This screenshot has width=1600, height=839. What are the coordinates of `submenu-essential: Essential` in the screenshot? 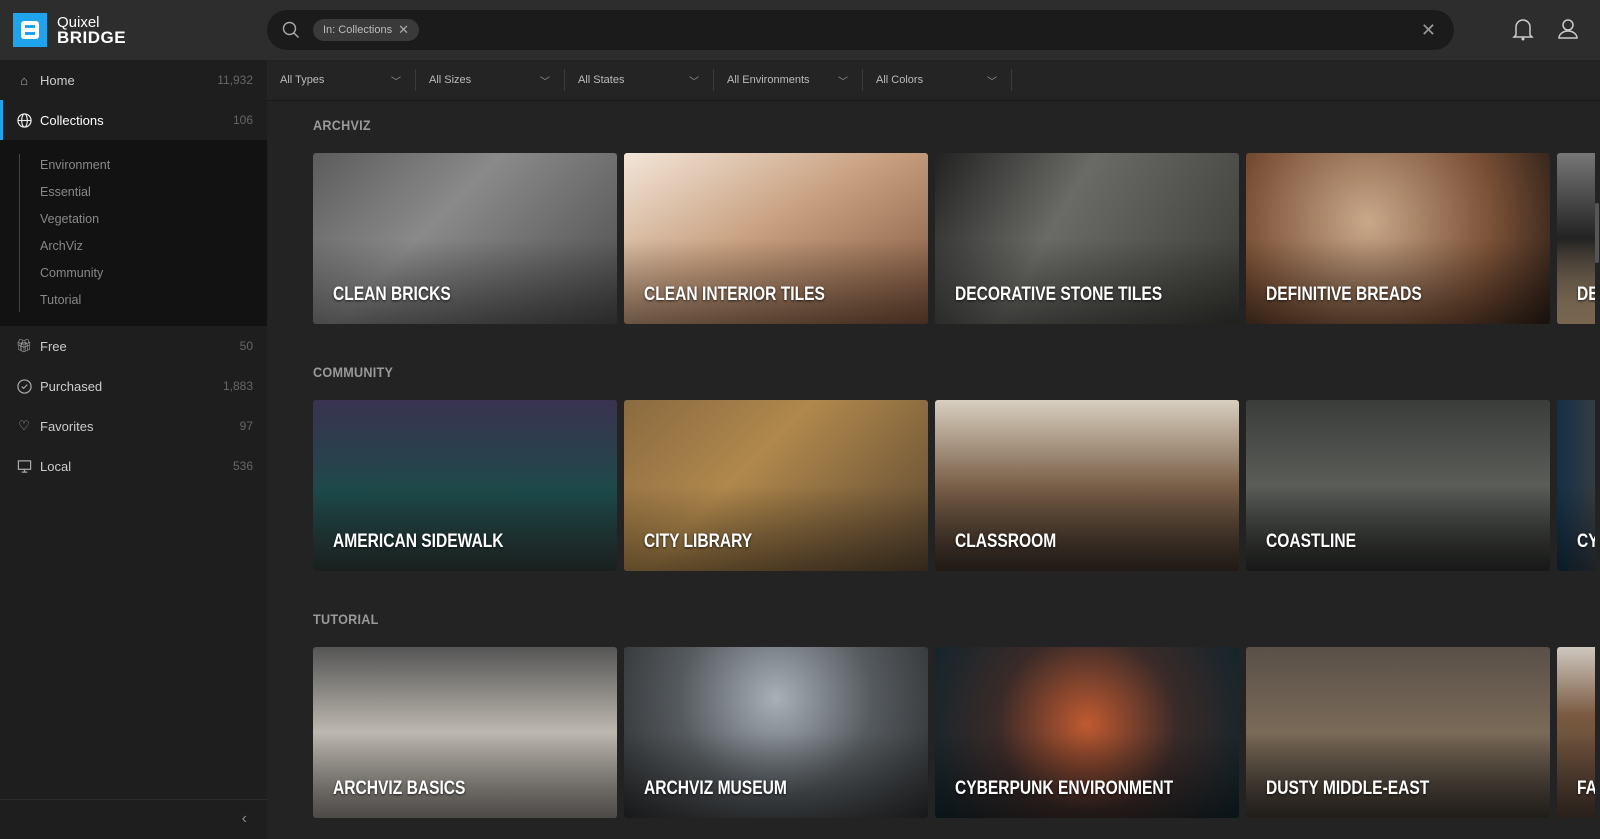 It's located at (133, 192).